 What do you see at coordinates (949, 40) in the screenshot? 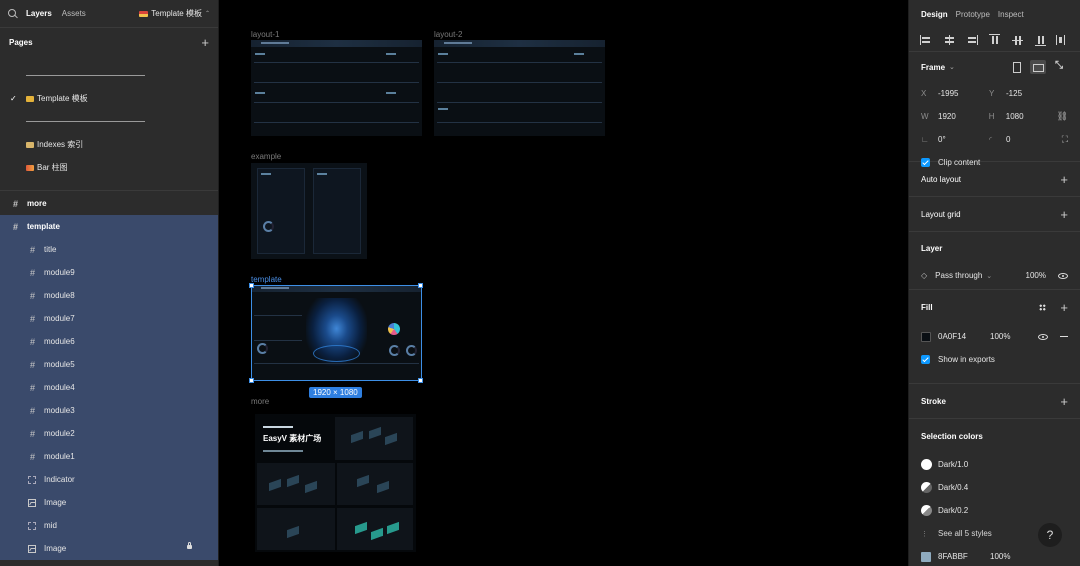
I see `align-horizontal-center-icon` at bounding box center [949, 40].